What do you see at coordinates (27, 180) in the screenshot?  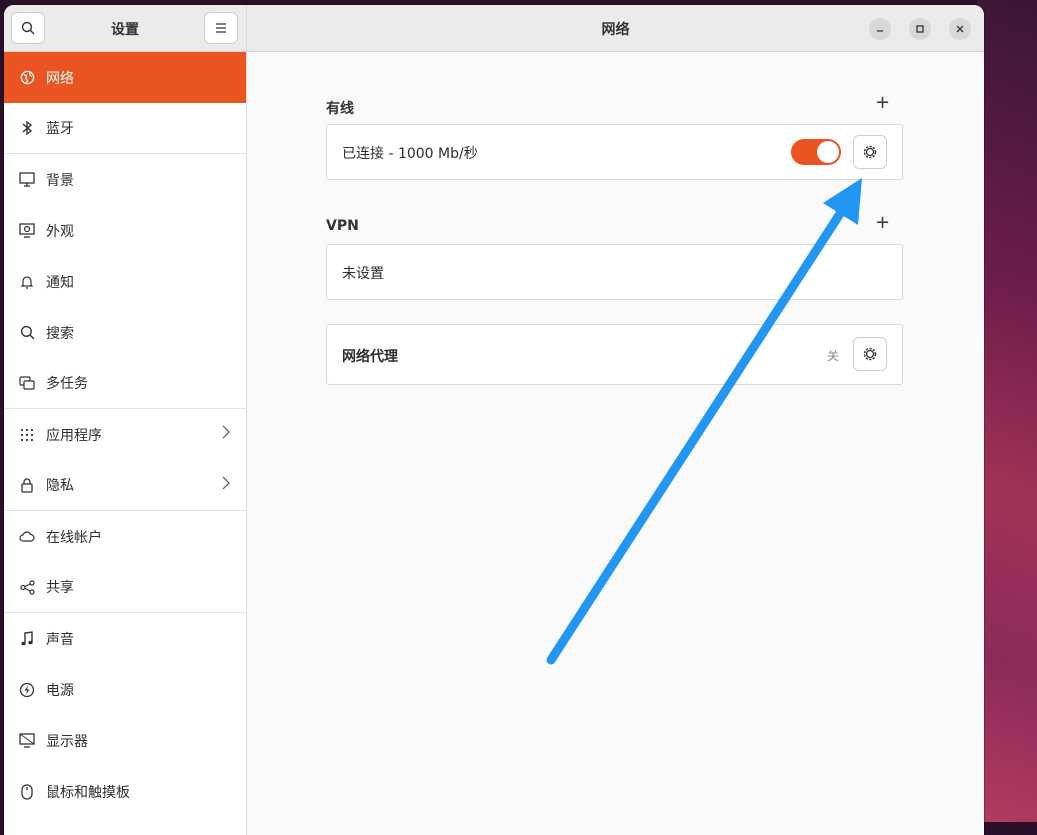 I see `monitor-icon` at bounding box center [27, 180].